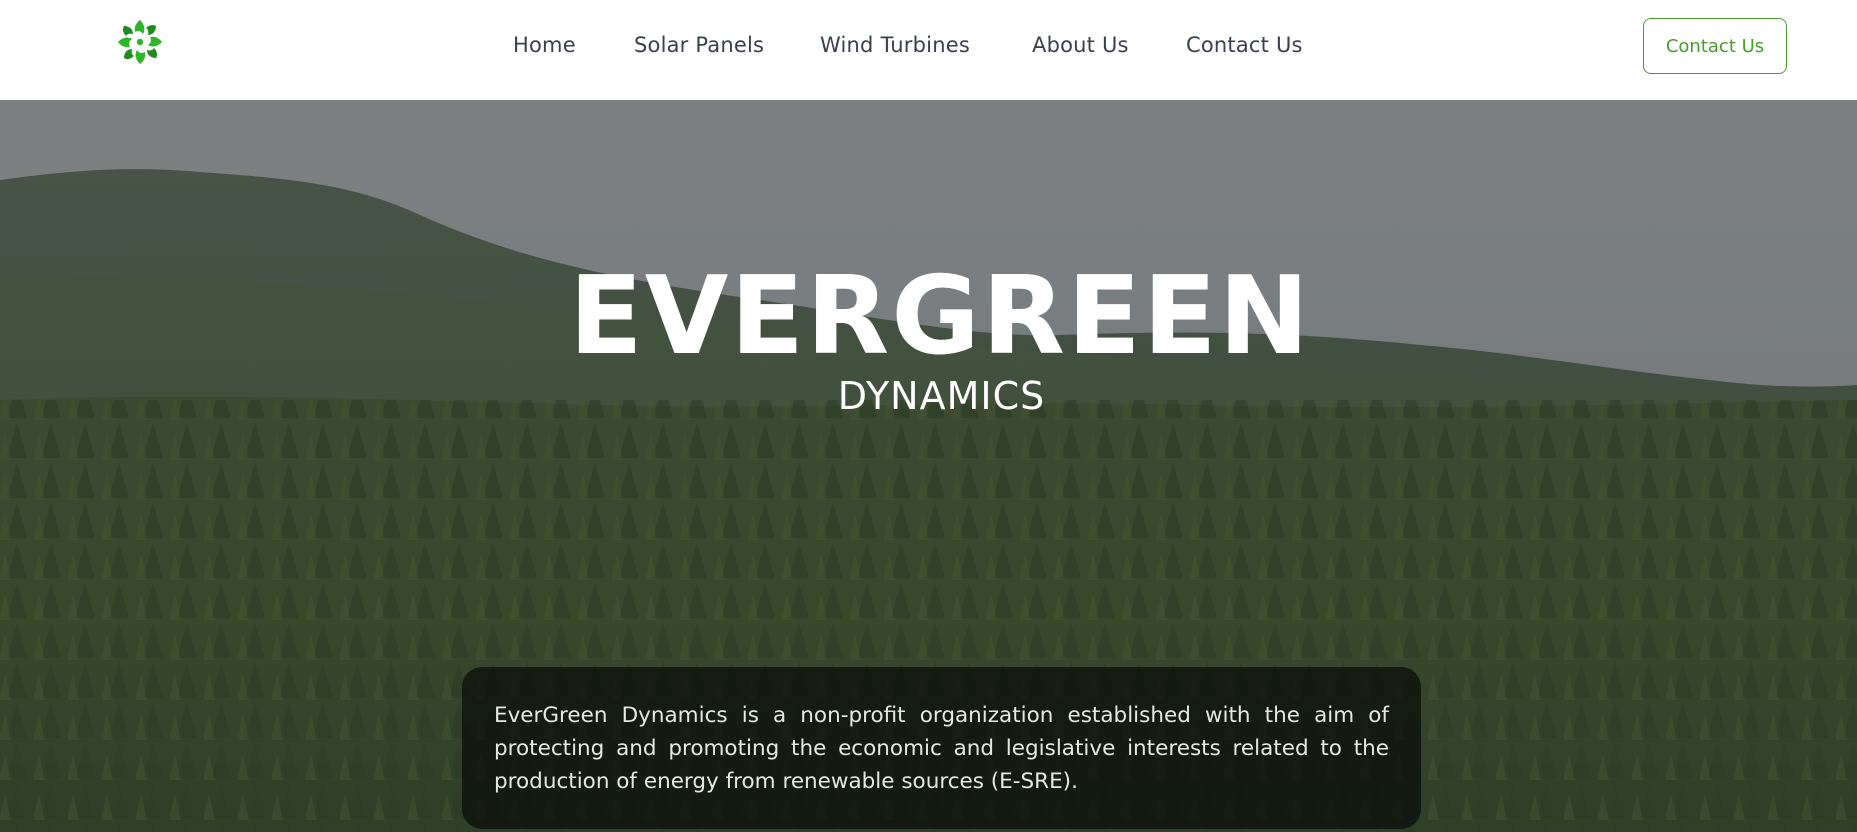  What do you see at coordinates (1715, 46) in the screenshot?
I see `contact-us-button: Contact Us` at bounding box center [1715, 46].